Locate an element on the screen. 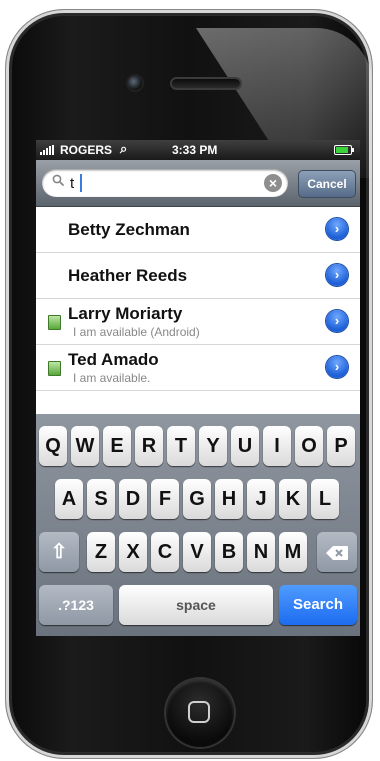 The image size is (380, 761). list-item: Ted Amado I am available. › is located at coordinates (198, 368).